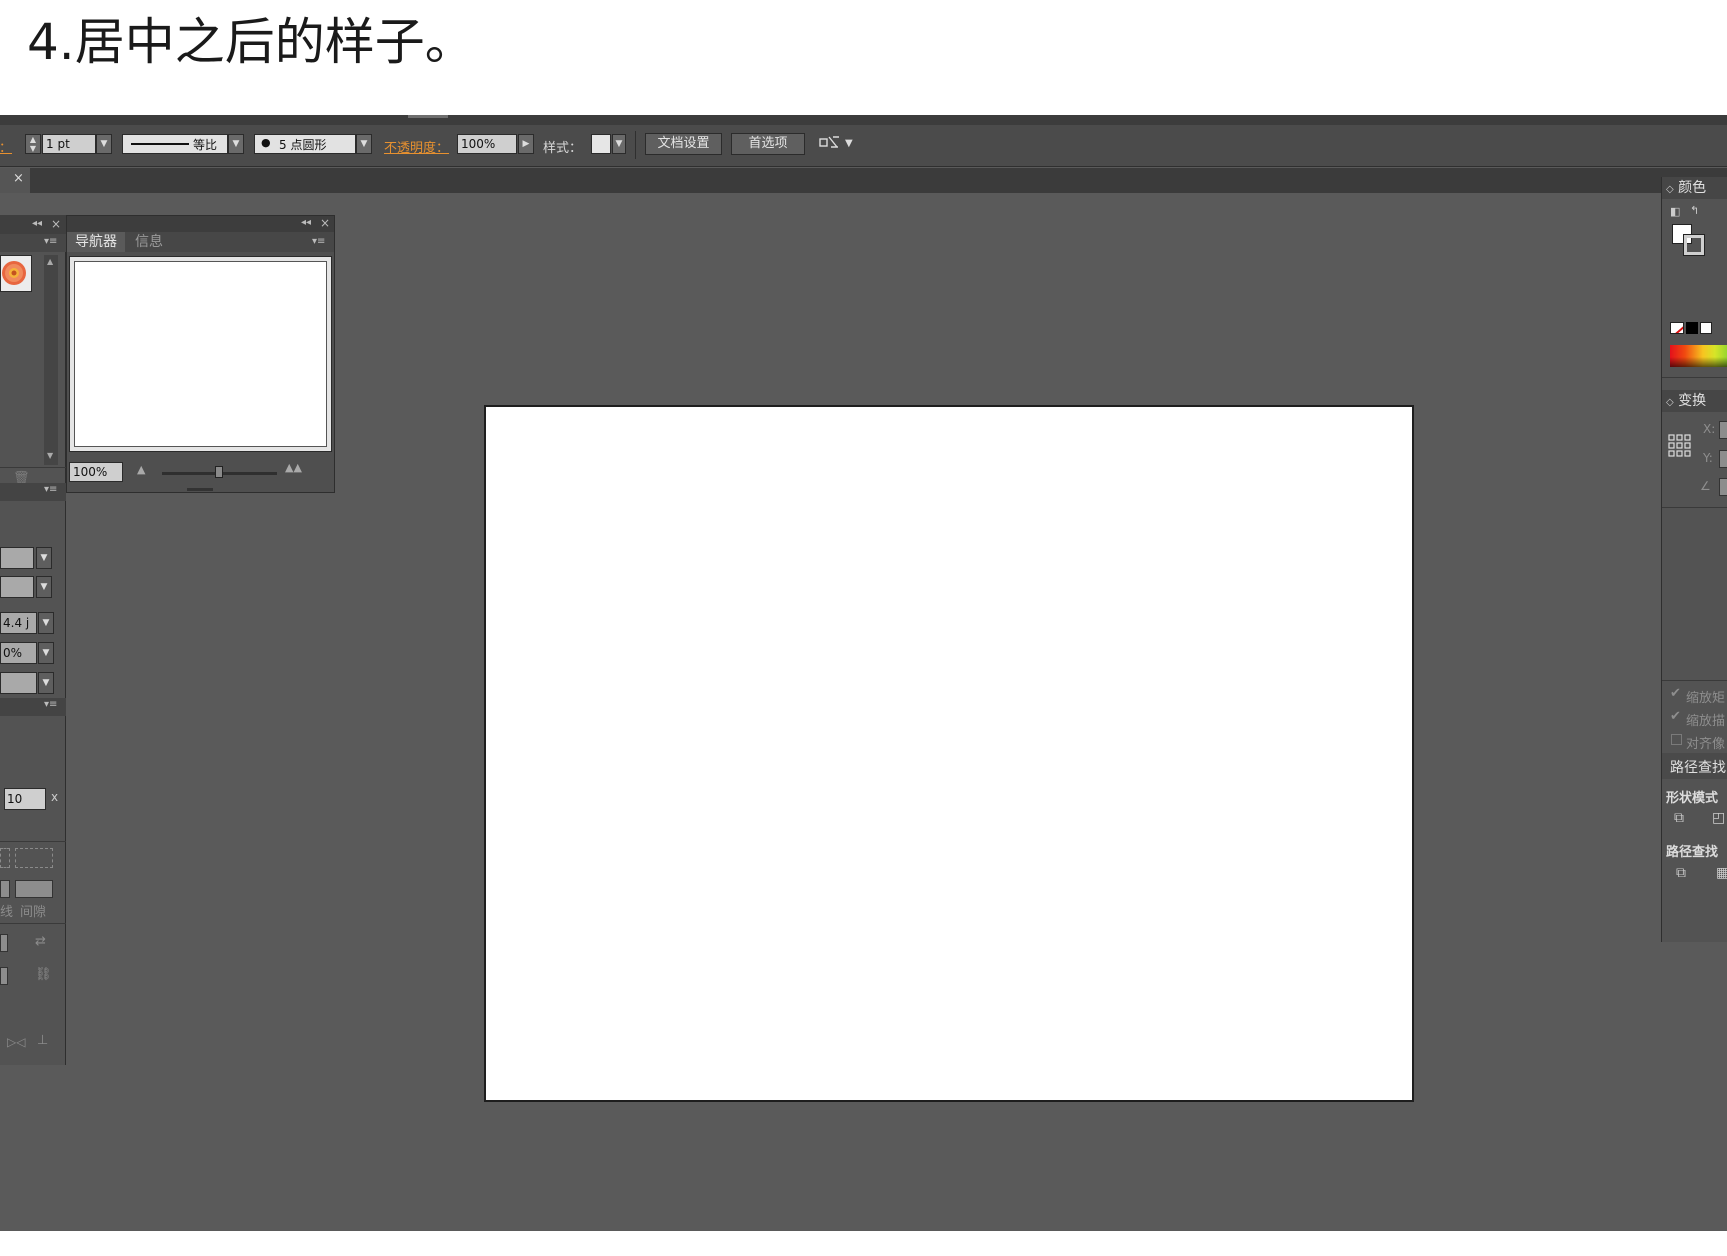 Image resolution: width=1727 pixels, height=1256 pixels. What do you see at coordinates (4, 943) in the screenshot?
I see `arrowhead-select` at bounding box center [4, 943].